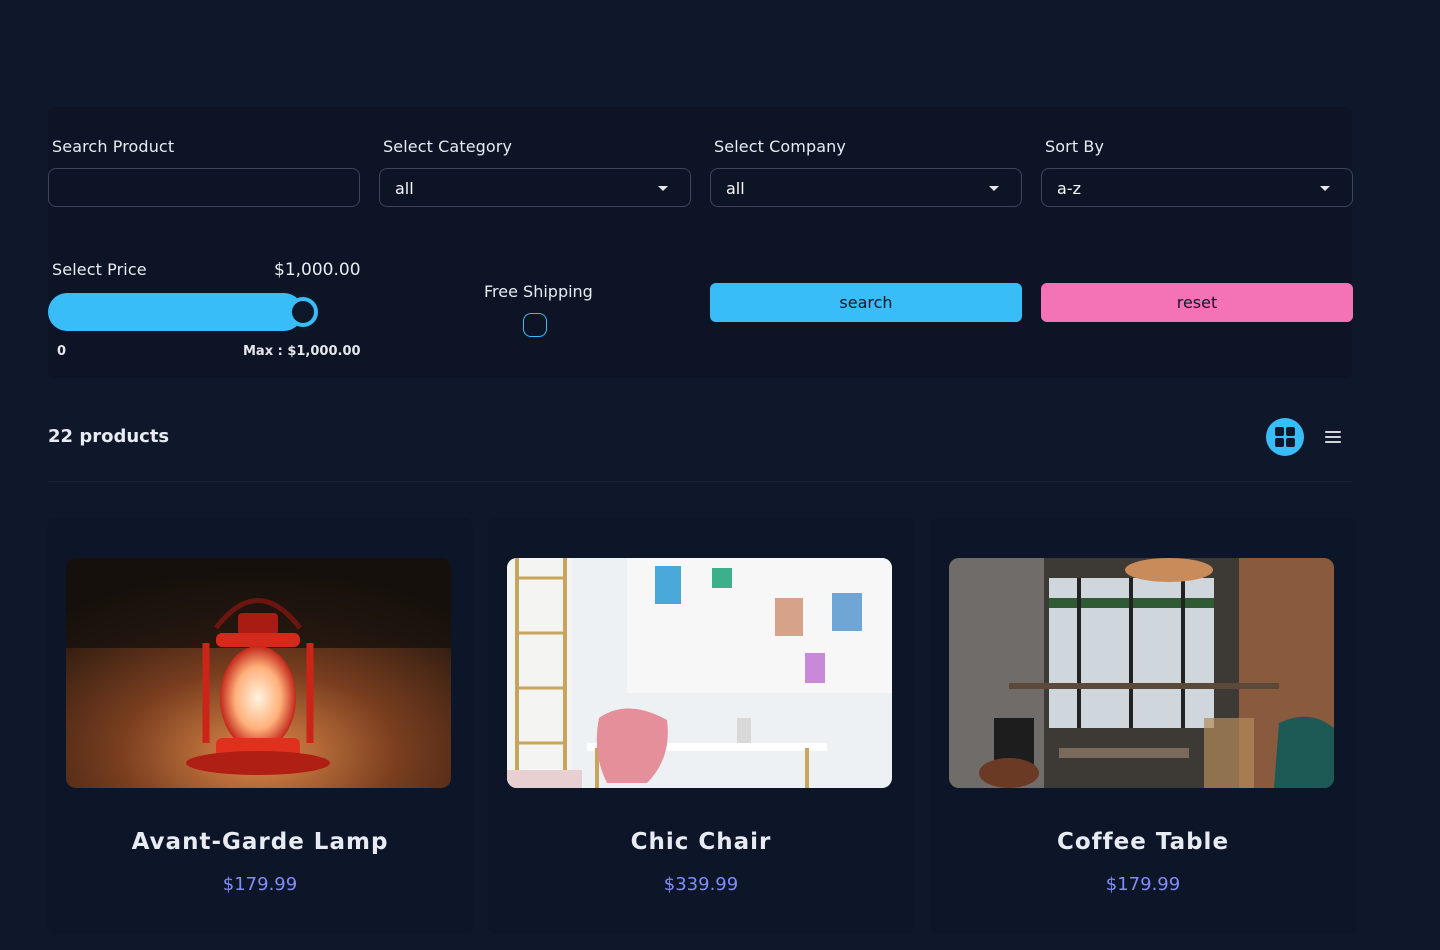 The width and height of the screenshot is (1440, 950). Describe the element at coordinates (700, 481) in the screenshot. I see `divider` at that location.